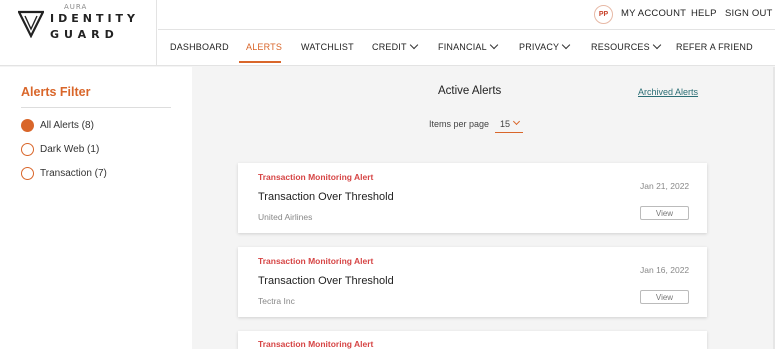 Image resolution: width=775 pixels, height=349 pixels. Describe the element at coordinates (96, 107) in the screenshot. I see `filter-divider` at that location.